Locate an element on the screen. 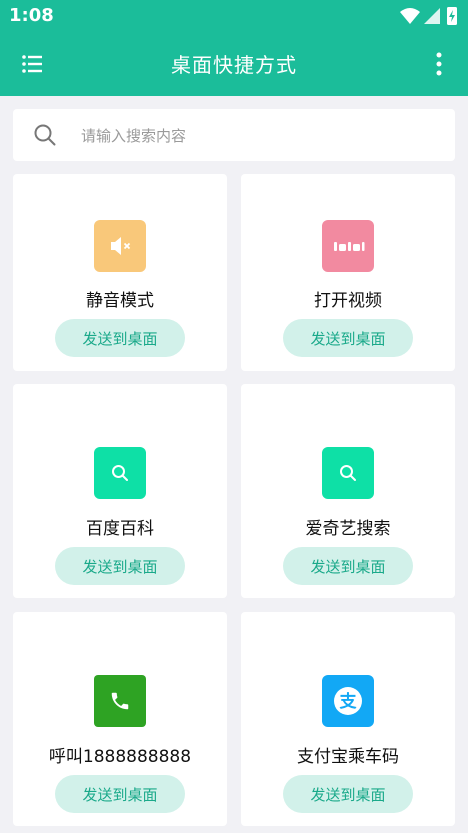 The width and height of the screenshot is (468, 833). shortcut-label: 百度百科 is located at coordinates (120, 529).